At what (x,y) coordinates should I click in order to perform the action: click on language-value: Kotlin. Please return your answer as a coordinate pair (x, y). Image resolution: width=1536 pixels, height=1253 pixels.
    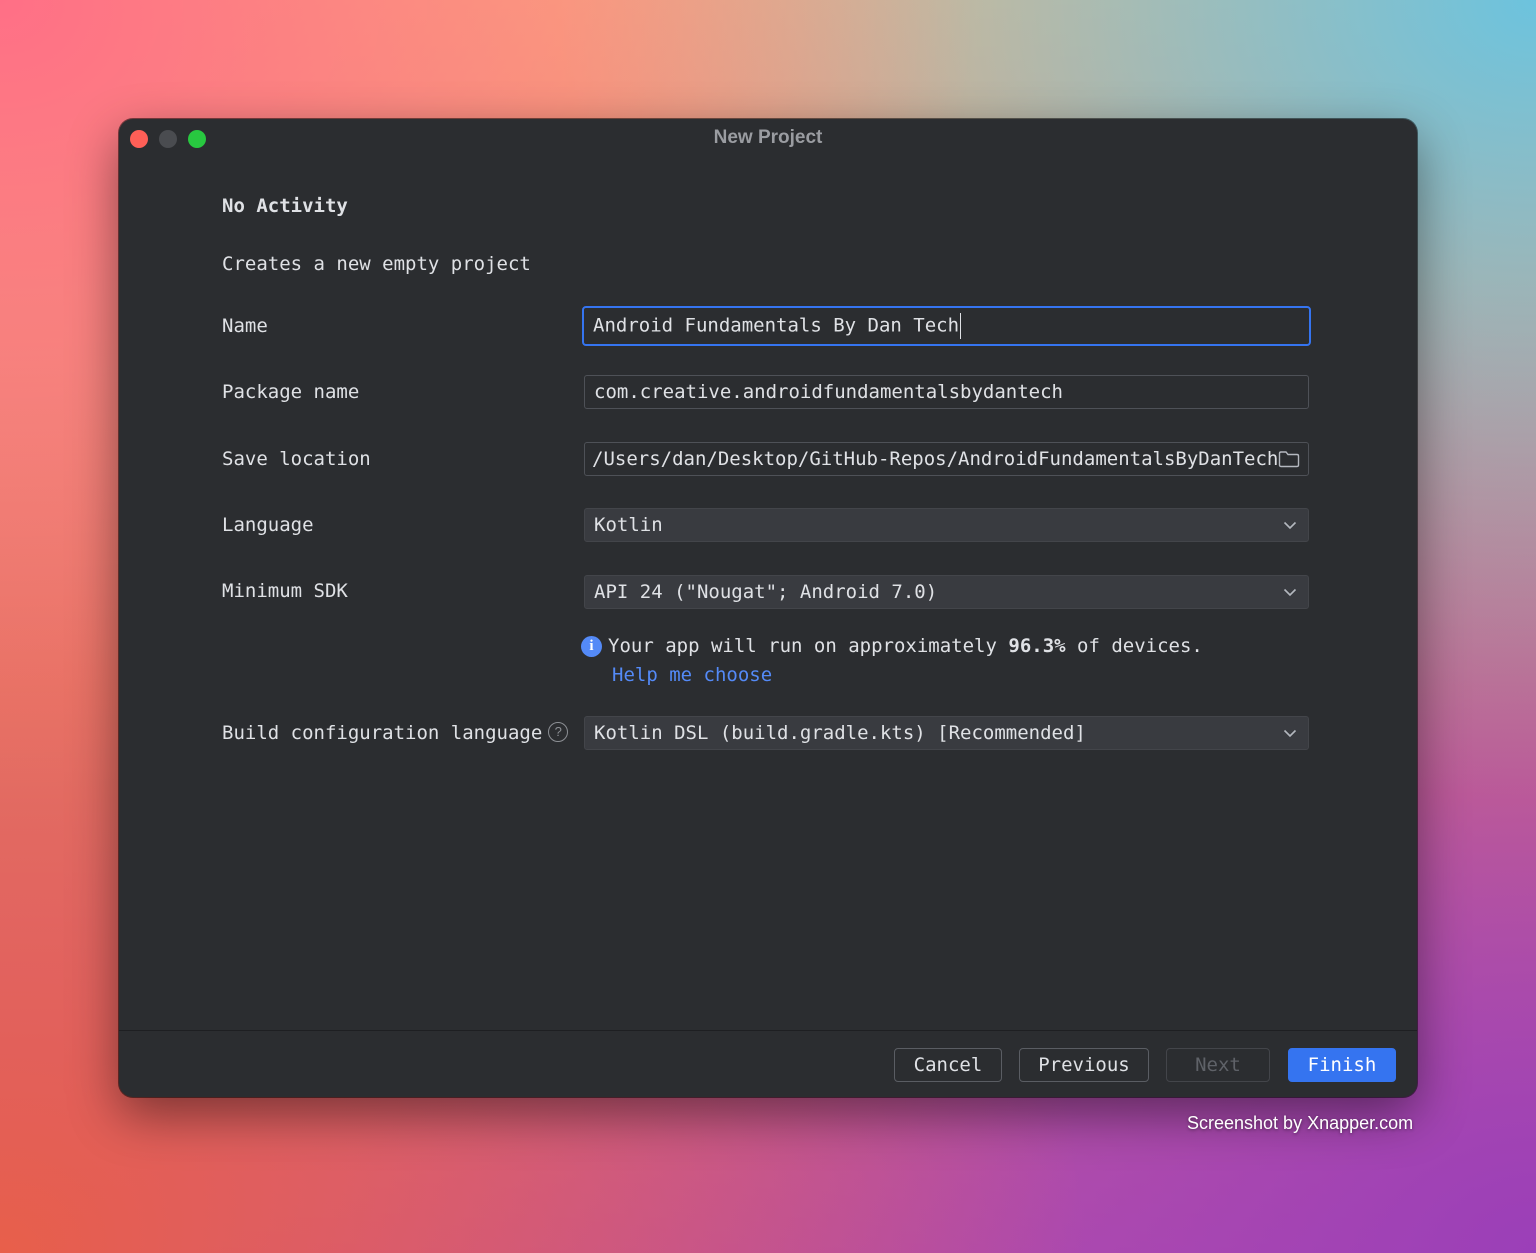
    Looking at the image, I should click on (628, 525).